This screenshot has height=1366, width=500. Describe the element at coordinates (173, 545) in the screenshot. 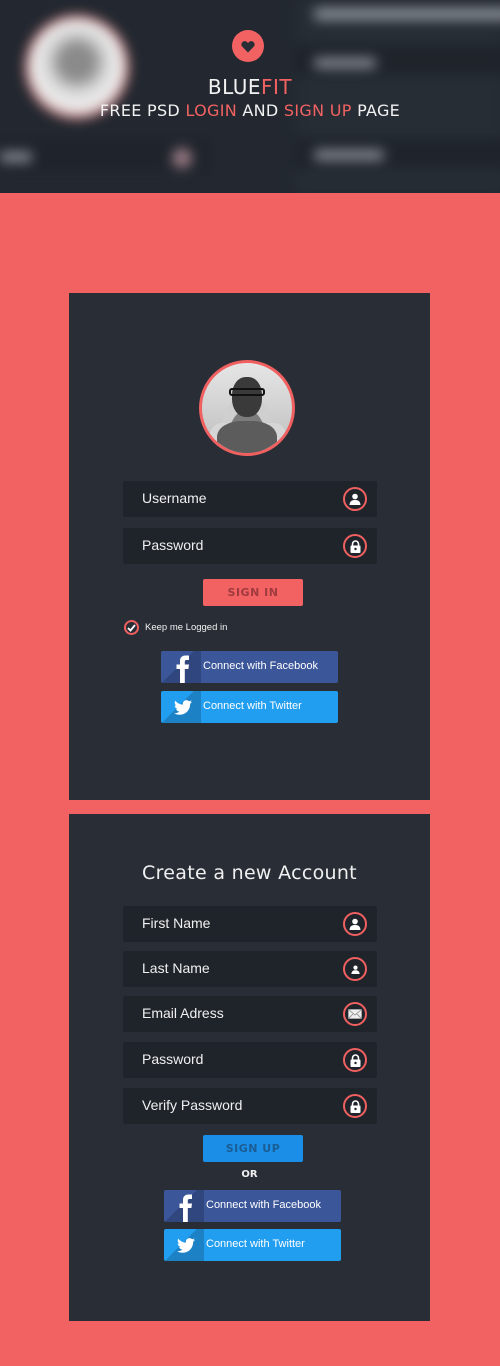

I see `password-placeholder: Password` at that location.